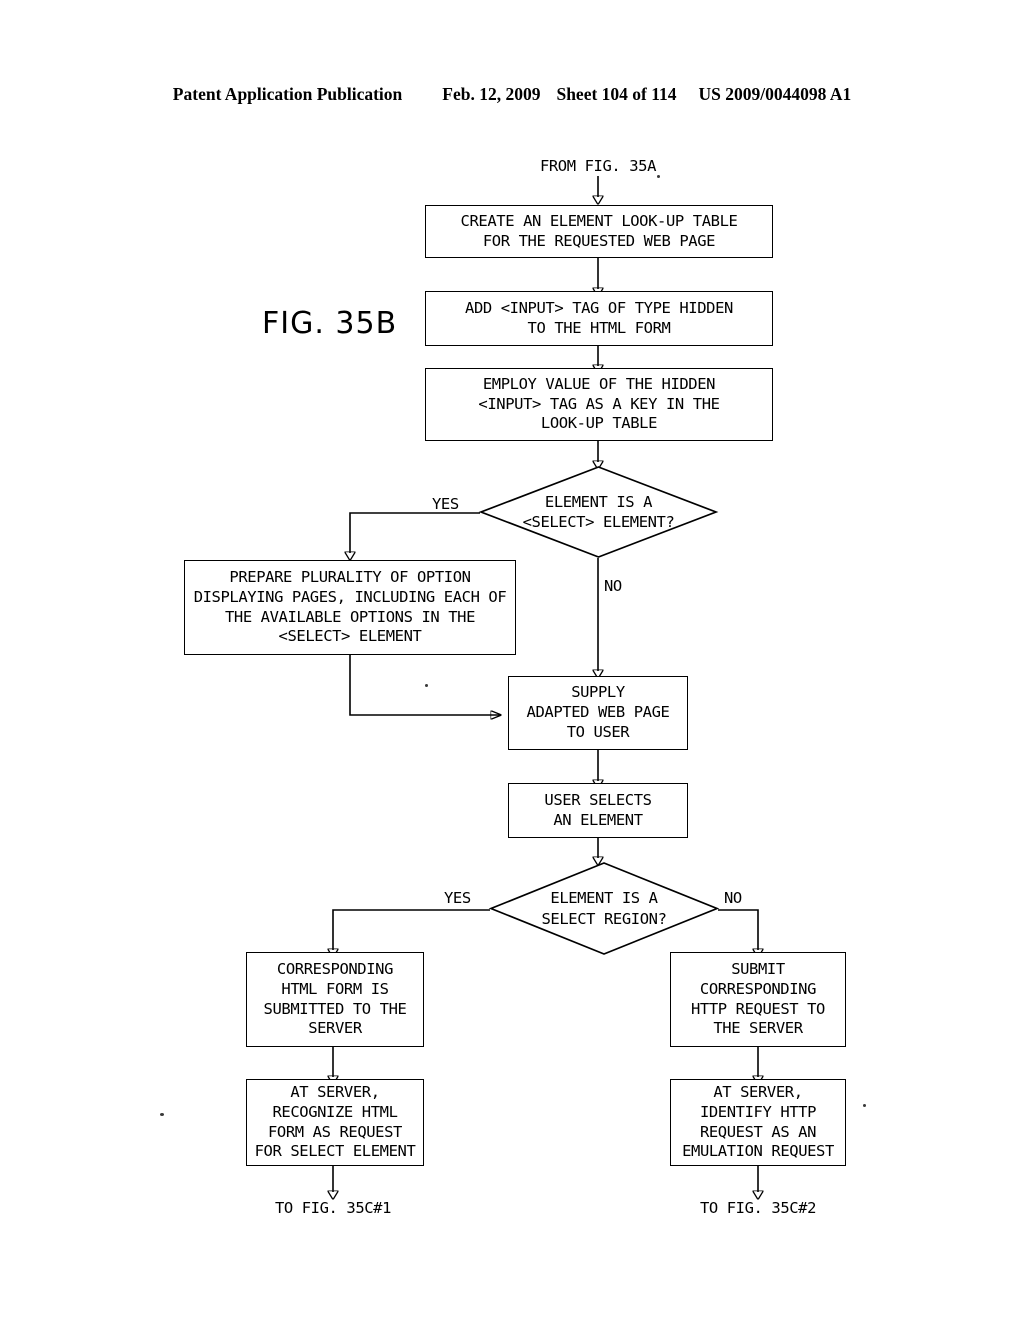  Describe the element at coordinates (598, 810) in the screenshot. I see `node-user-selects-element: USER SELECTS AN ELEMENT` at that location.